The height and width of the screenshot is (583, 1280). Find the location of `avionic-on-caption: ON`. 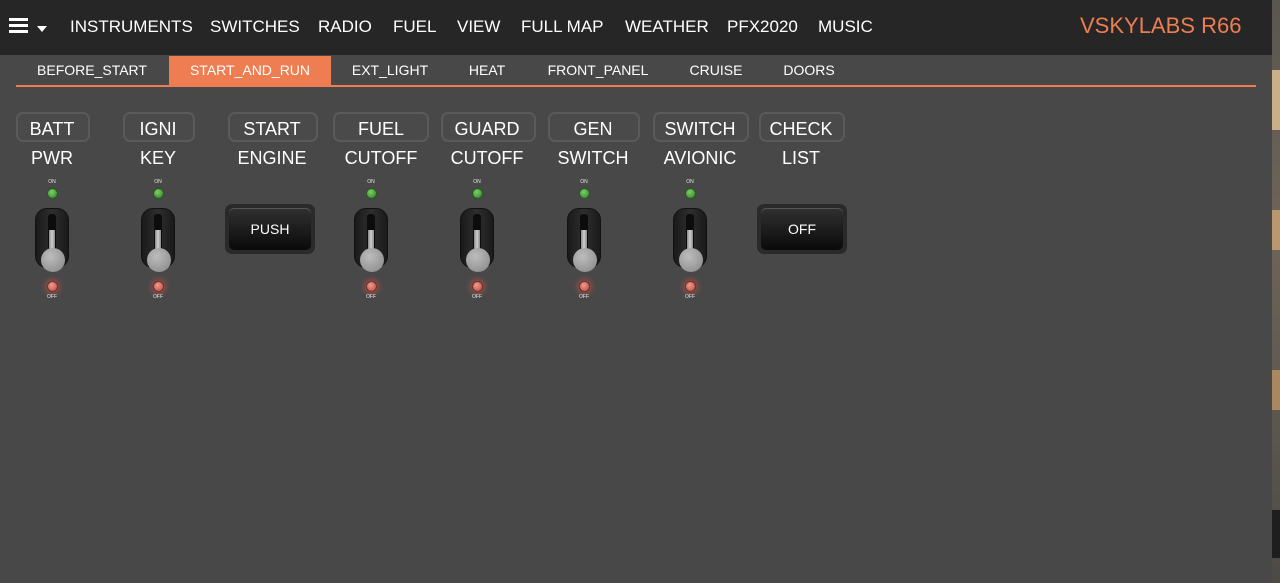

avionic-on-caption: ON is located at coordinates (690, 182).